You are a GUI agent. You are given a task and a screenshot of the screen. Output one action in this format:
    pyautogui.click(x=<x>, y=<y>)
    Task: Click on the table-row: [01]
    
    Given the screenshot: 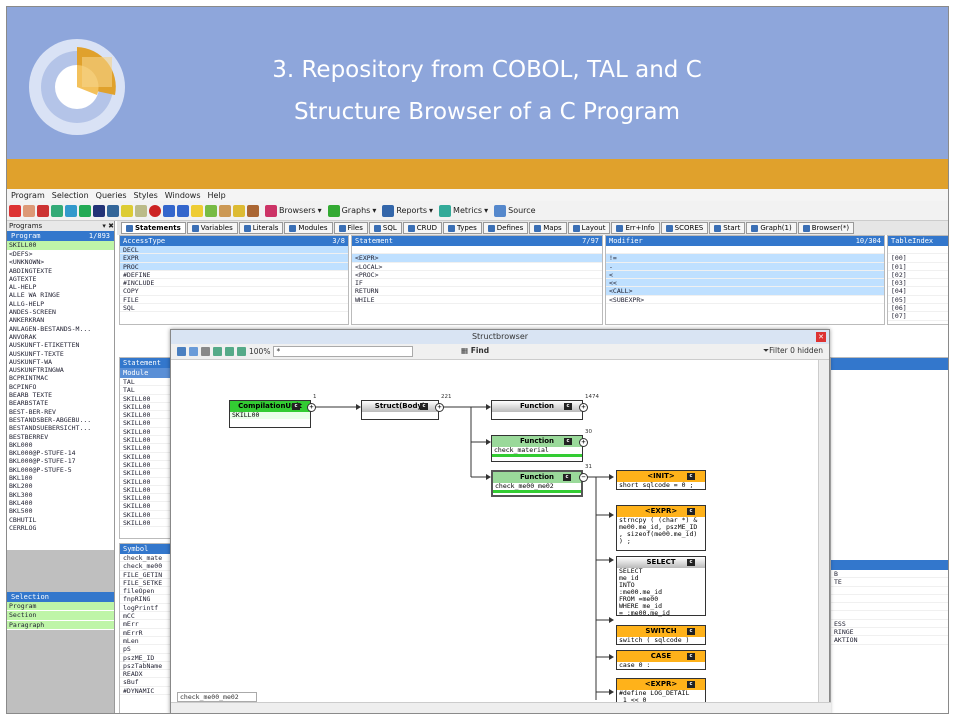 What is the action you would take?
    pyautogui.click(x=918, y=267)
    